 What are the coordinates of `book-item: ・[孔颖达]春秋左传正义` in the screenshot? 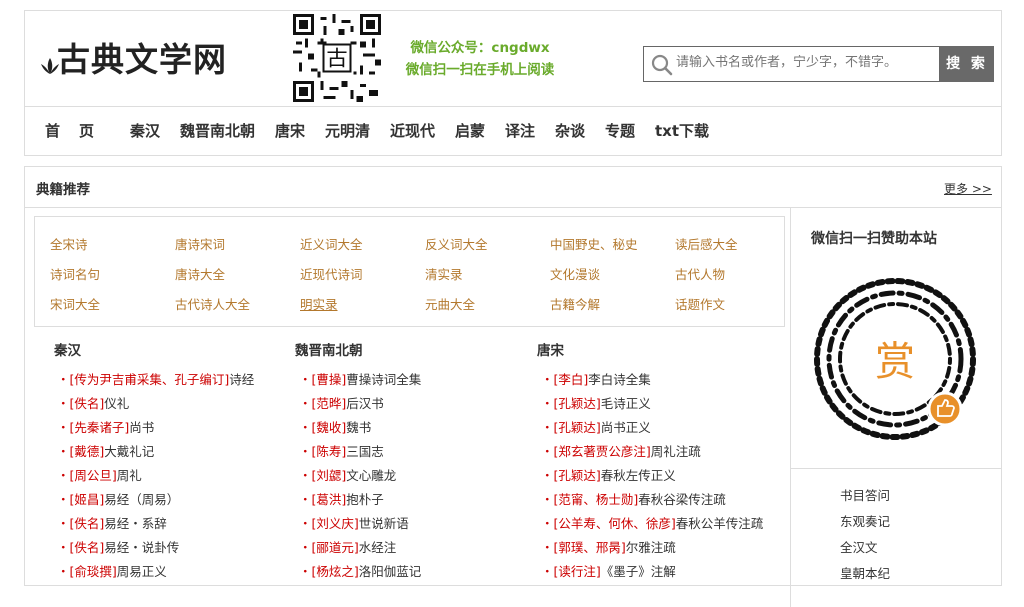 It's located at (608, 474).